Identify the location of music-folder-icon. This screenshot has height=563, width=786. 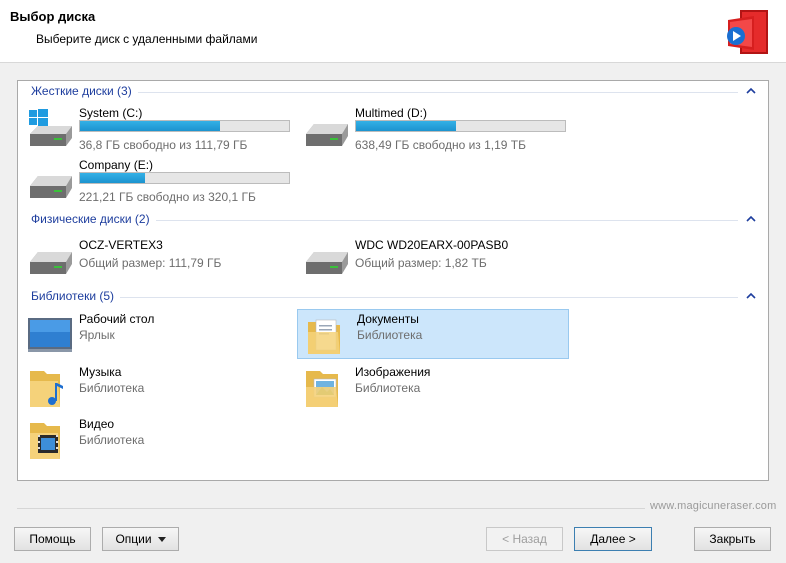
(46, 389).